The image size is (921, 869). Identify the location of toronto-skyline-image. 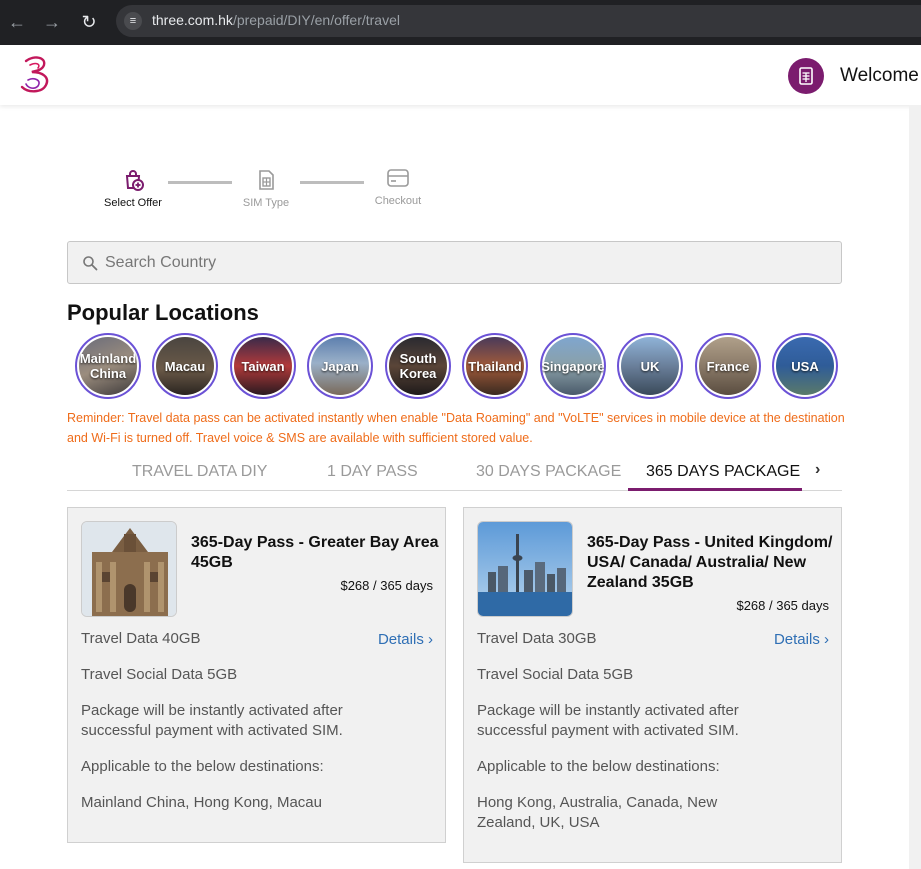
(525, 569).